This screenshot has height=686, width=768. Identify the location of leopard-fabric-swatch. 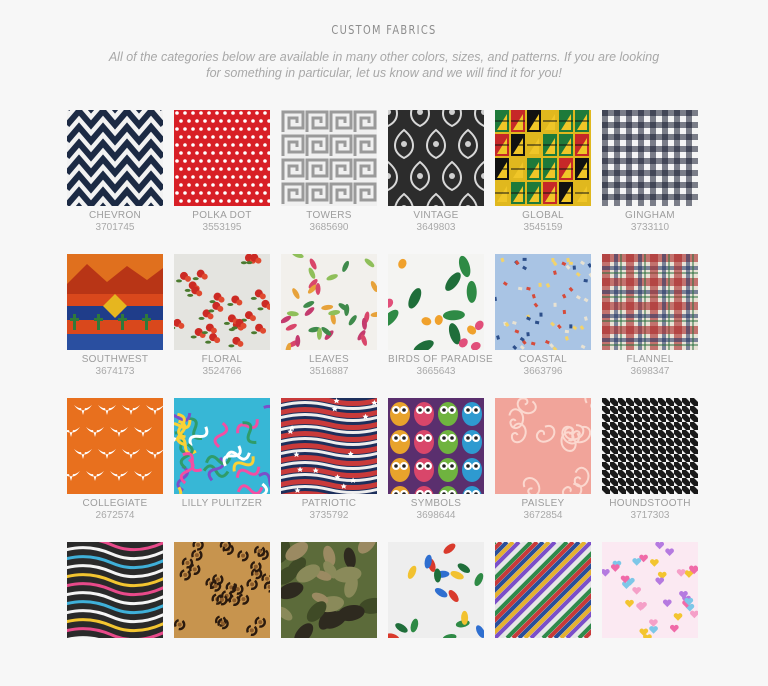
(222, 590).